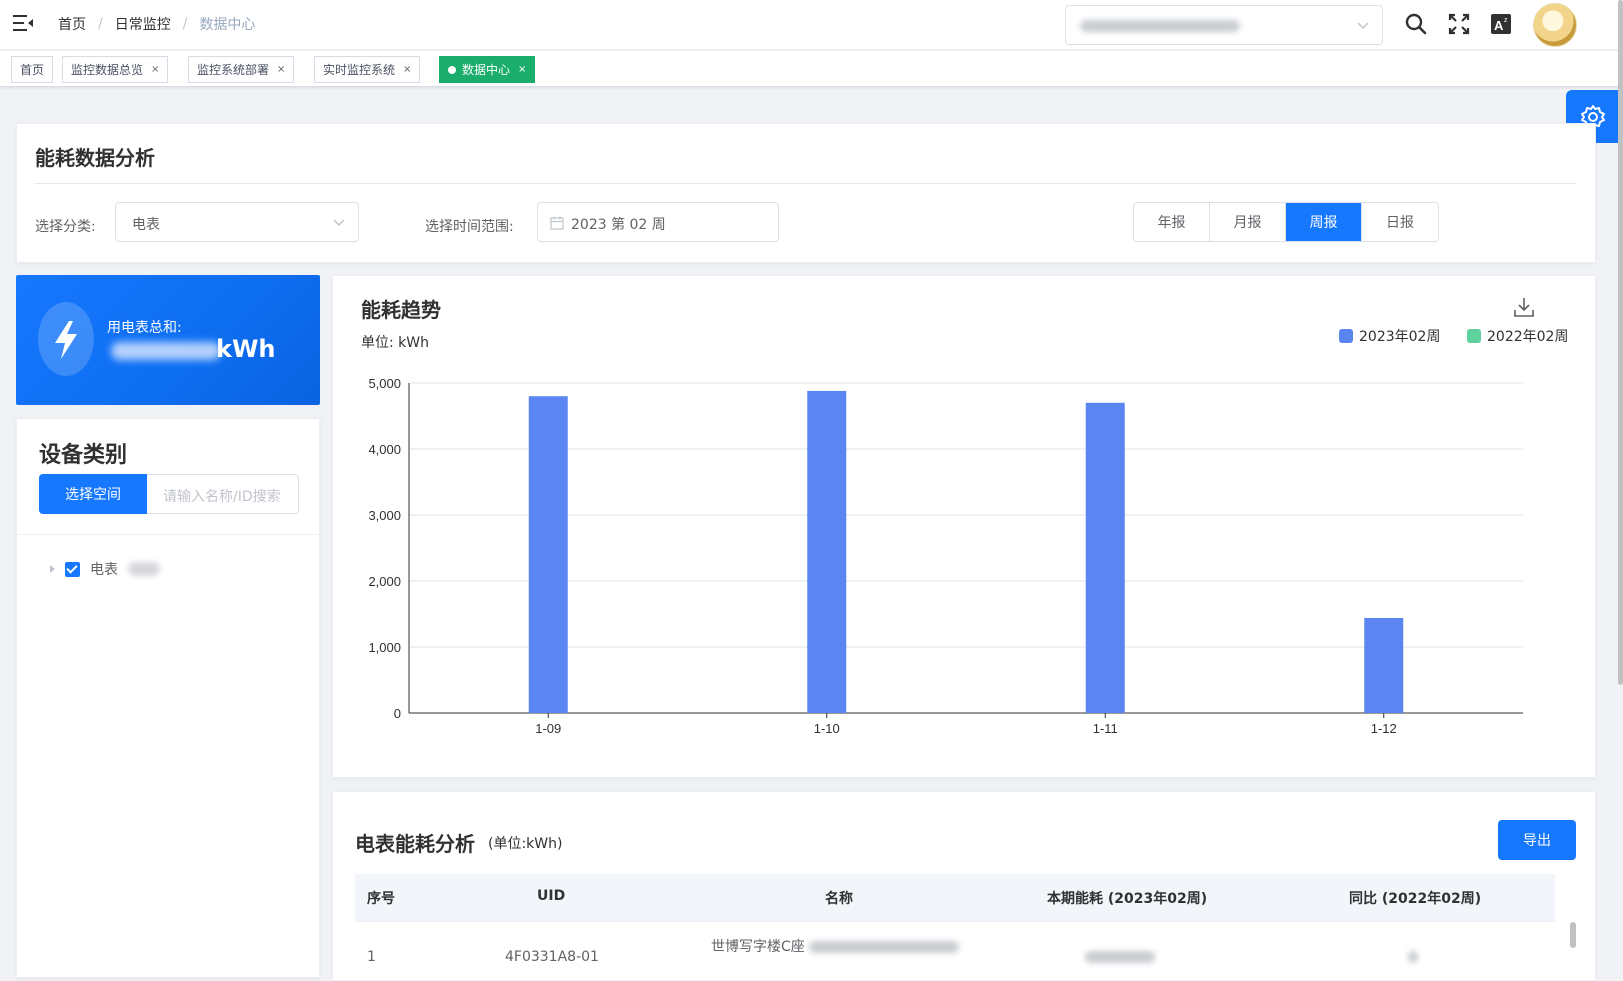 The width and height of the screenshot is (1623, 981). Describe the element at coordinates (1499, 25) in the screenshot. I see `svg-text: A` at that location.